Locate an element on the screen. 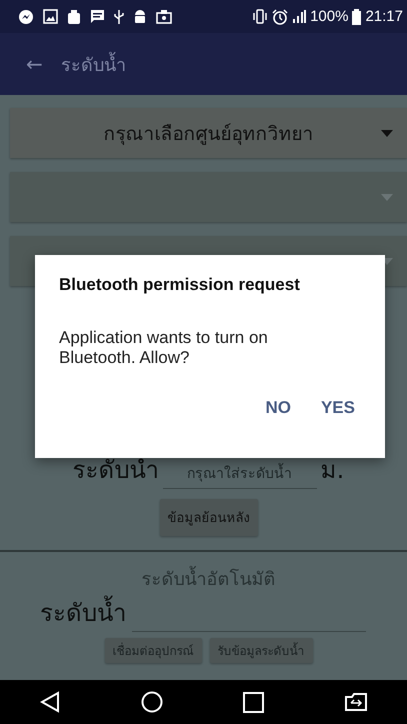 This screenshot has height=724, width=407. water-level-label: ระดับน้ำ is located at coordinates (83, 612).